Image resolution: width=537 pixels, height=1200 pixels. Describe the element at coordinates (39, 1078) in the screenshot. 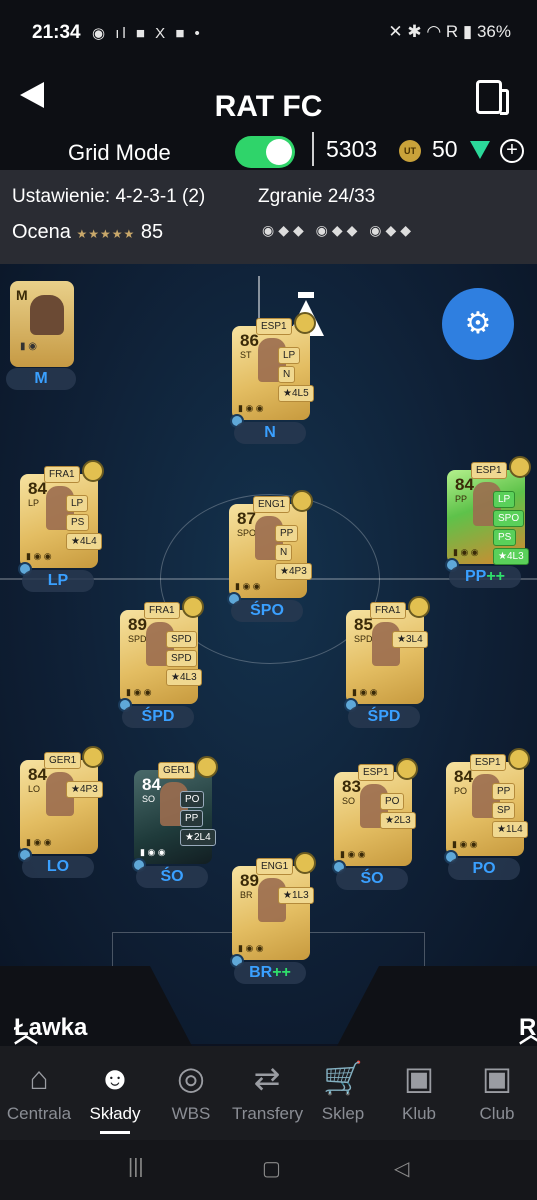

I see `home-icon: ⌂` at that location.